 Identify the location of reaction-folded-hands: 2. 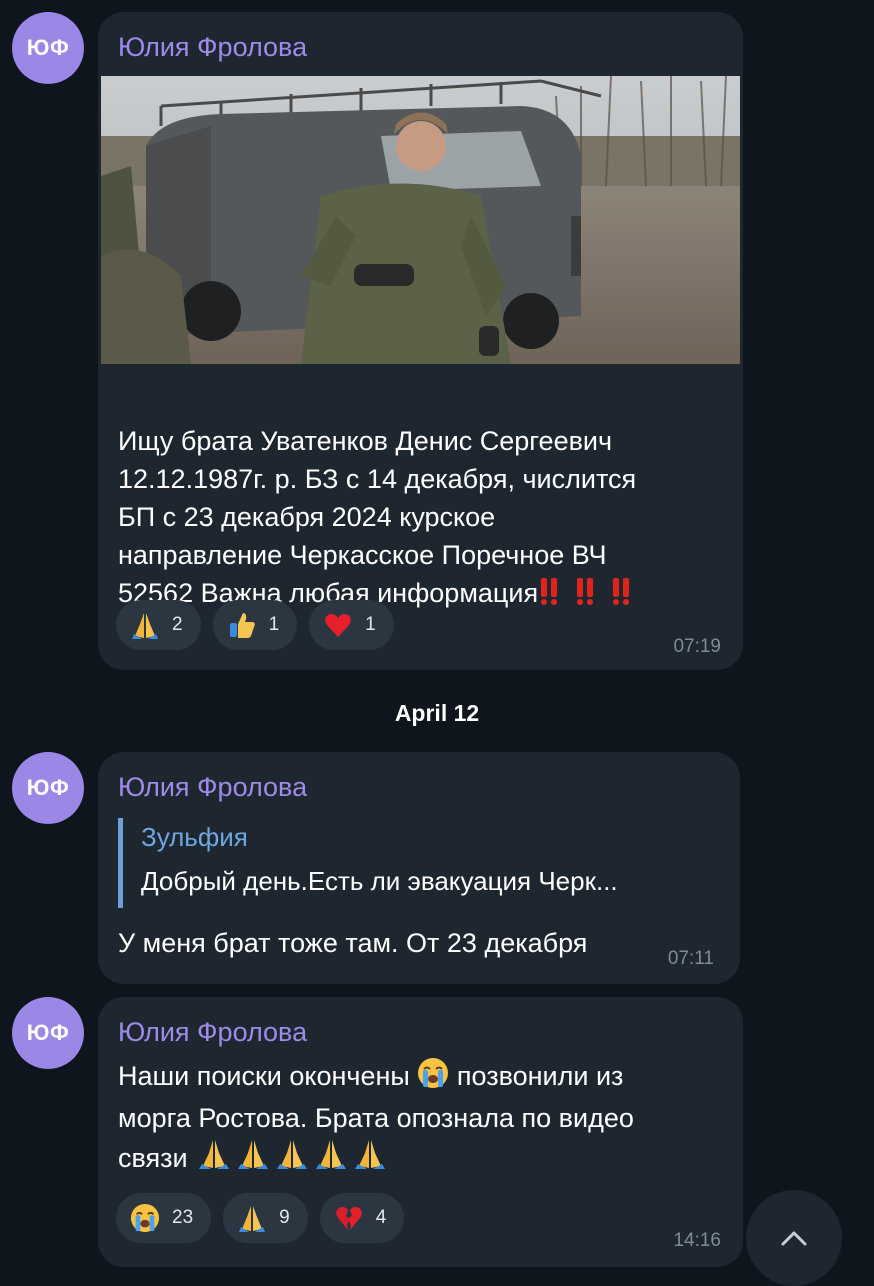
(158, 625).